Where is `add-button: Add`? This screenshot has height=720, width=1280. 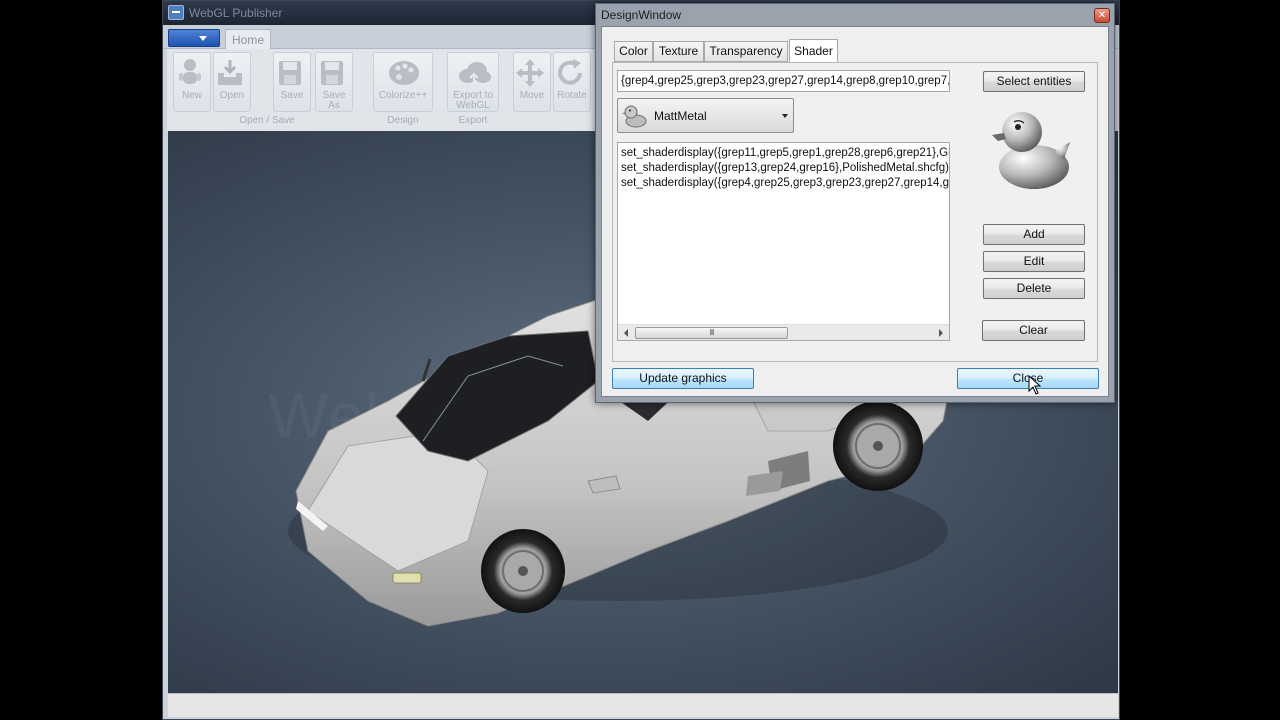
add-button: Add is located at coordinates (1034, 234).